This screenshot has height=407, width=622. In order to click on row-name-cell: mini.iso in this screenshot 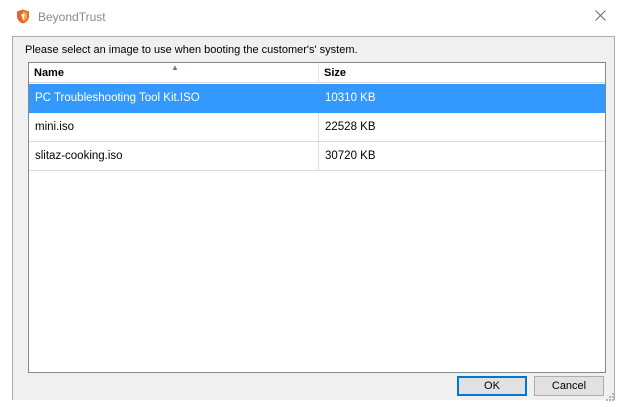, I will do `click(174, 127)`.